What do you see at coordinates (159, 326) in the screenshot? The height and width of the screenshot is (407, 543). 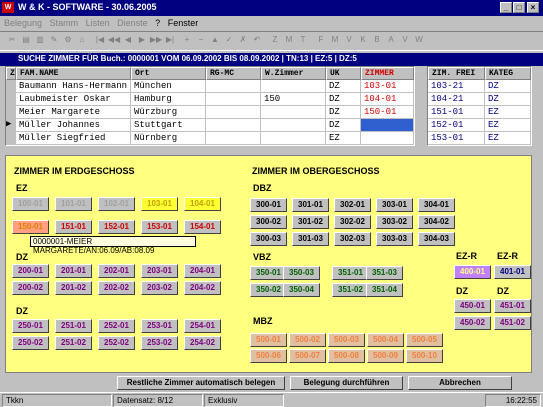 I see `room-button-253-01: 253-01` at bounding box center [159, 326].